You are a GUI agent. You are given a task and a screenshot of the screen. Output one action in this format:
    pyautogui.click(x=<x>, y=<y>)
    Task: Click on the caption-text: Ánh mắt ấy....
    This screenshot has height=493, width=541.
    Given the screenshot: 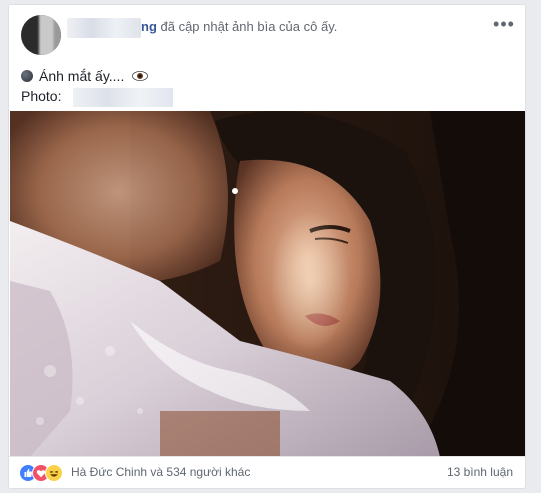 What is the action you would take?
    pyautogui.click(x=82, y=76)
    